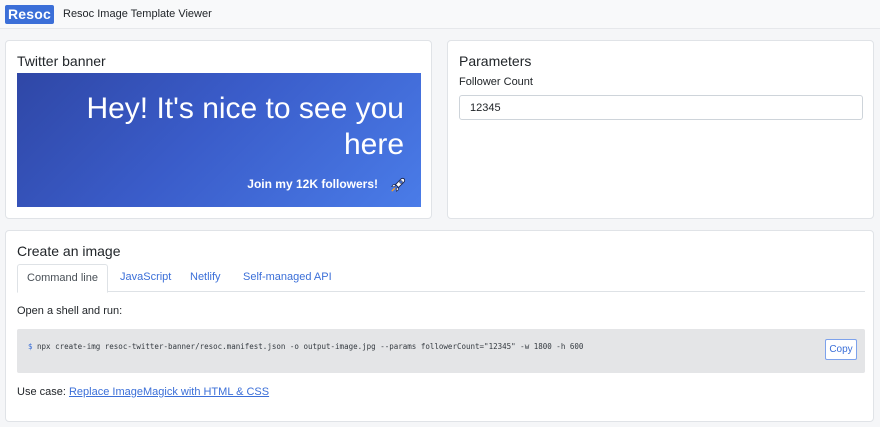 The image size is (880, 427). I want to click on follower-count-label: Follower Count, so click(496, 82).